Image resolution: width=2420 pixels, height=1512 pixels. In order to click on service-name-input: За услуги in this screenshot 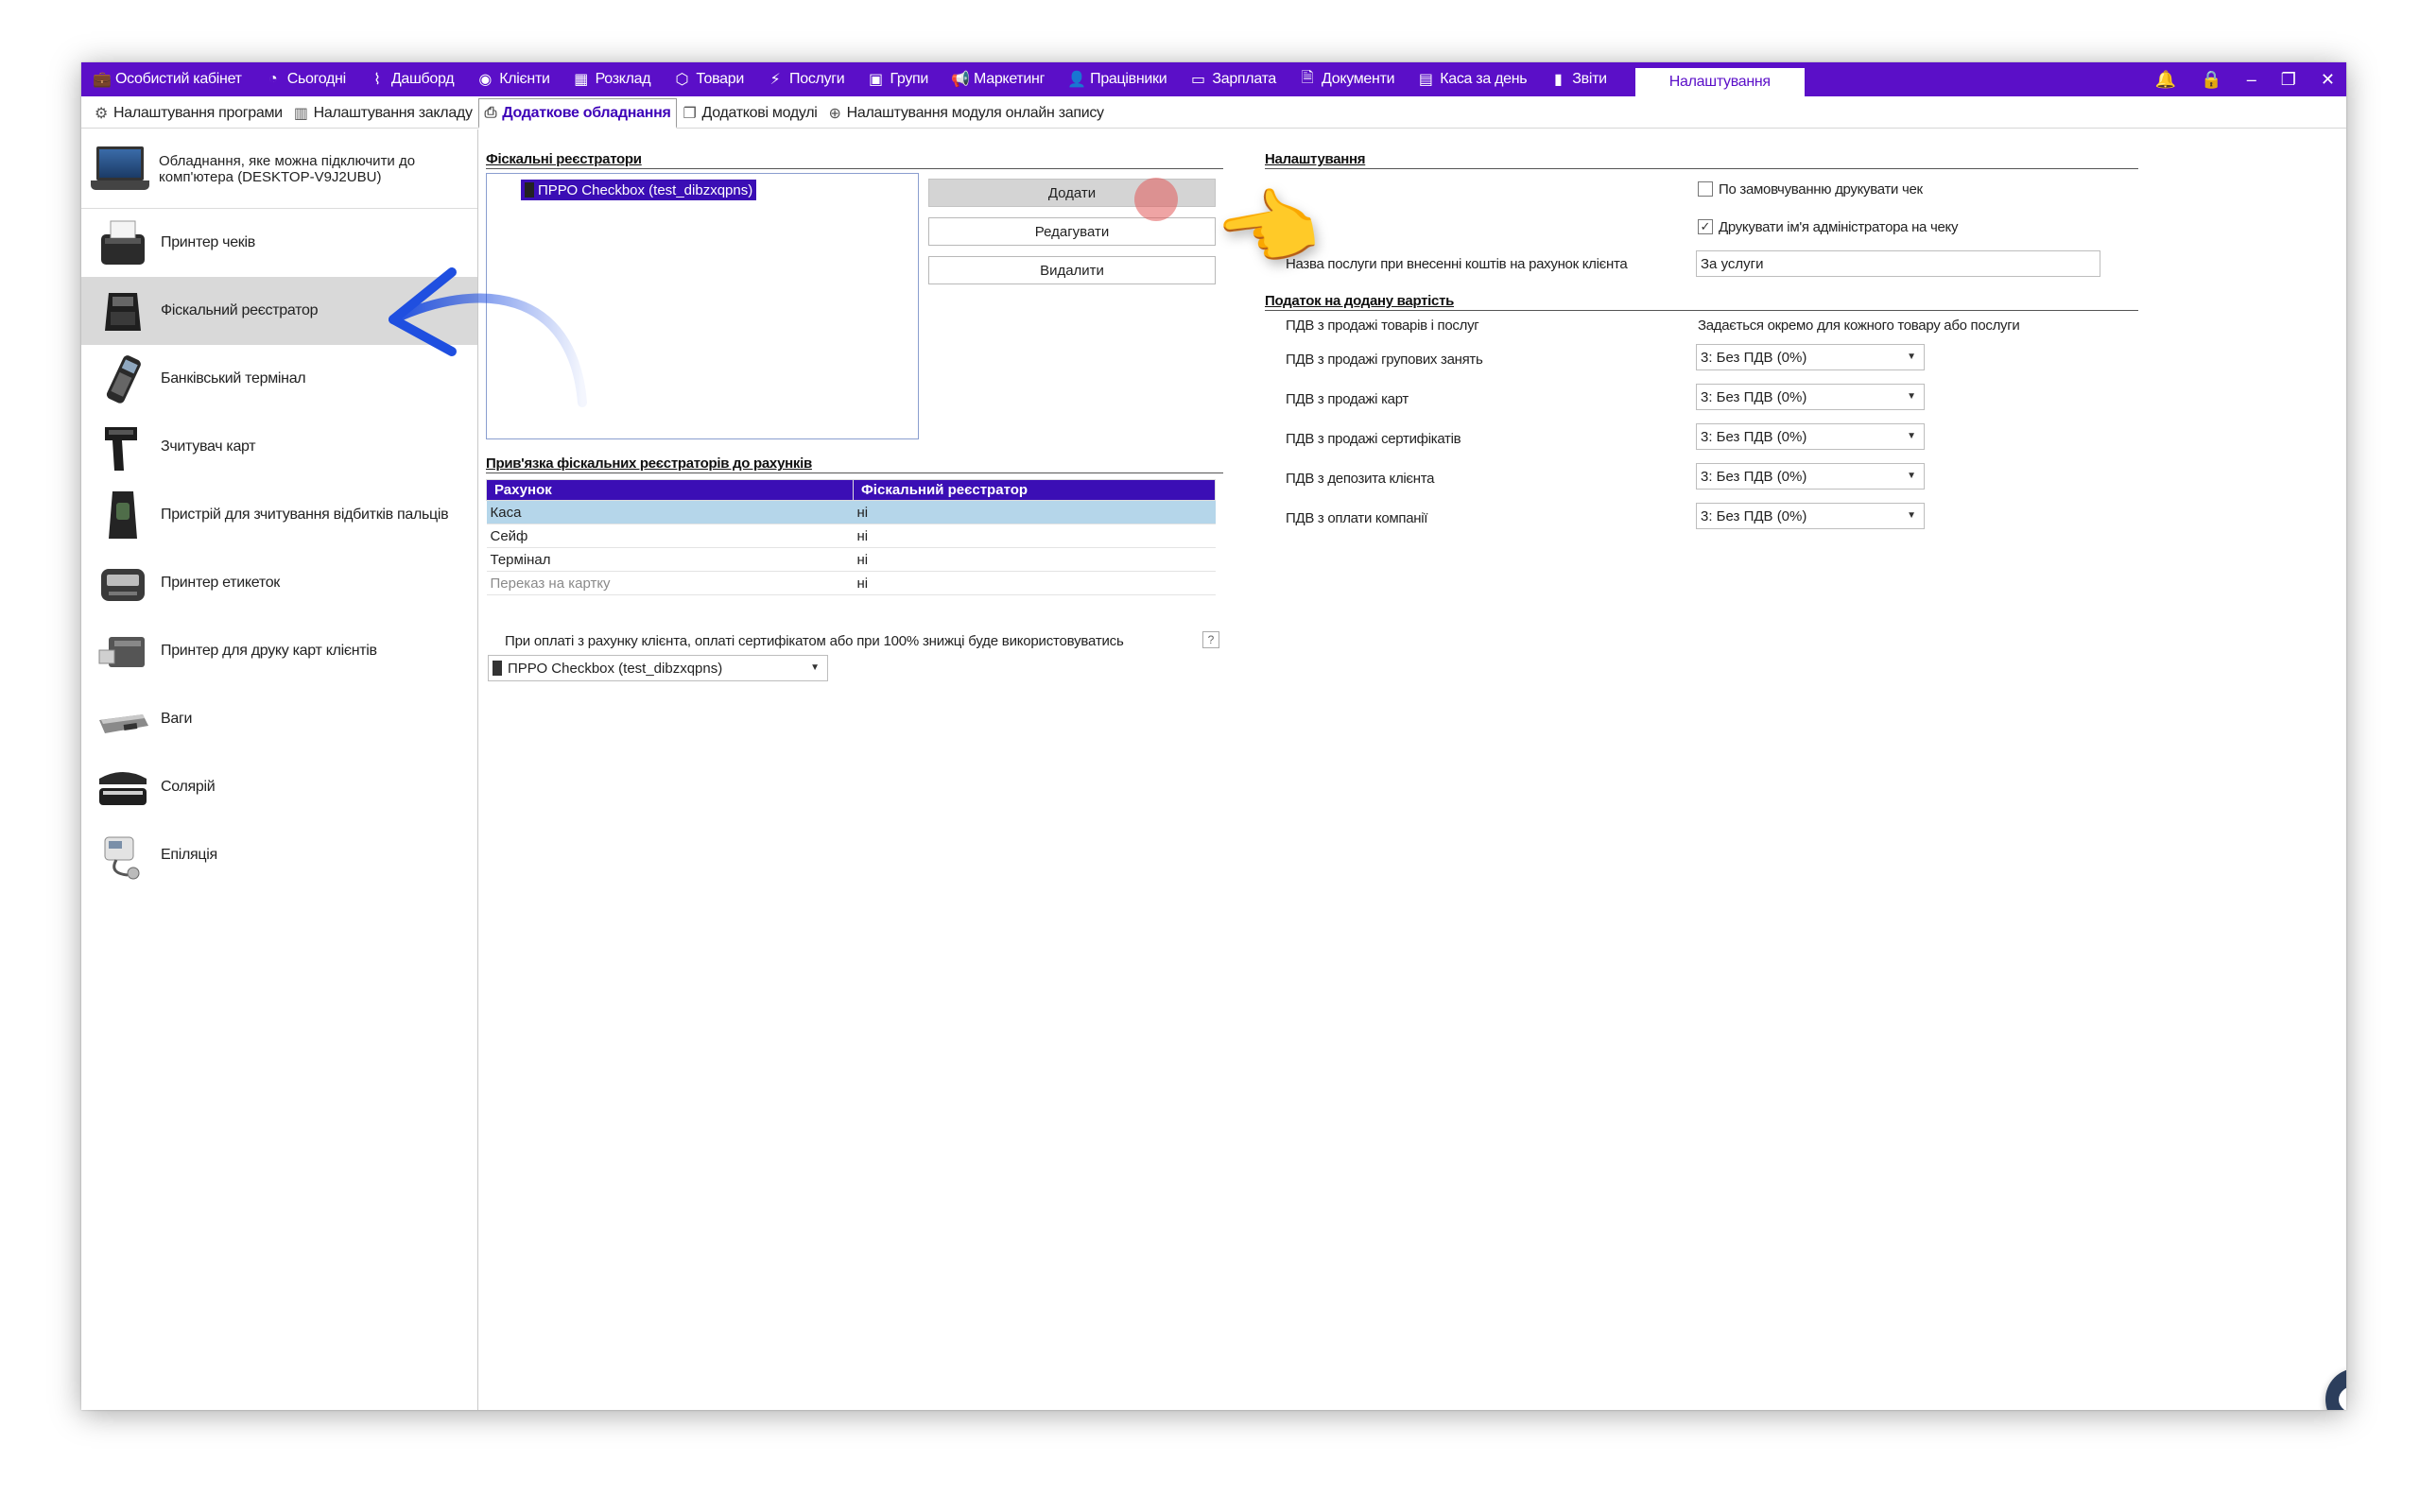, I will do `click(1898, 263)`.